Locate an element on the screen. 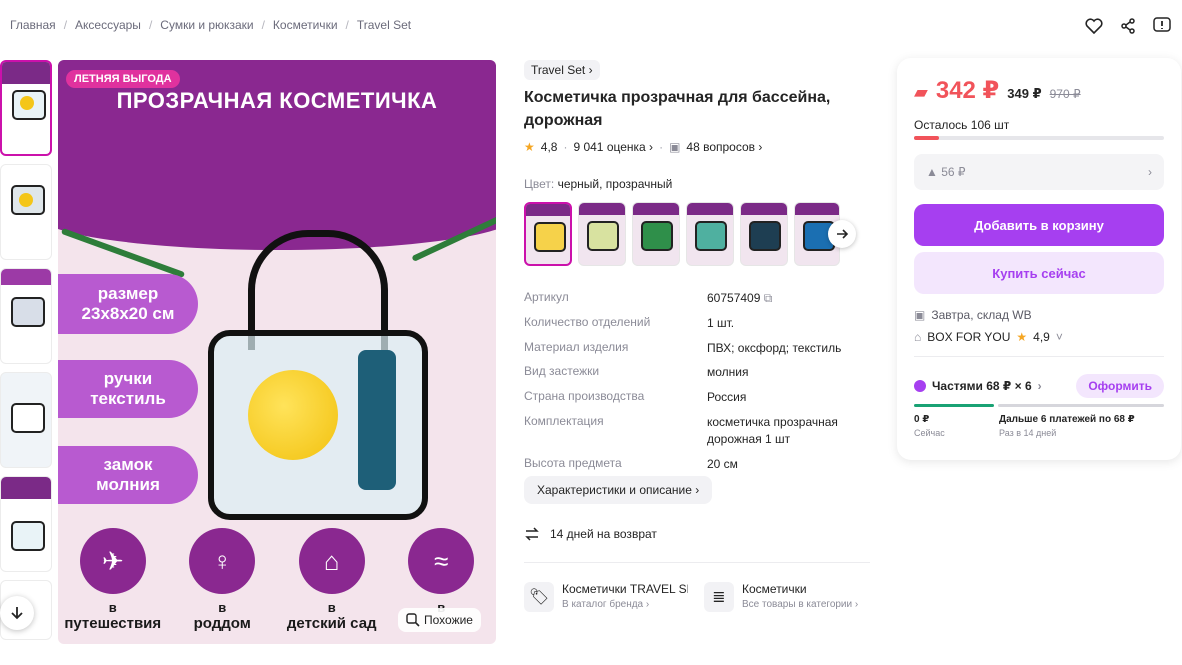  buy-now-button: Купить сейчас is located at coordinates (1039, 273).